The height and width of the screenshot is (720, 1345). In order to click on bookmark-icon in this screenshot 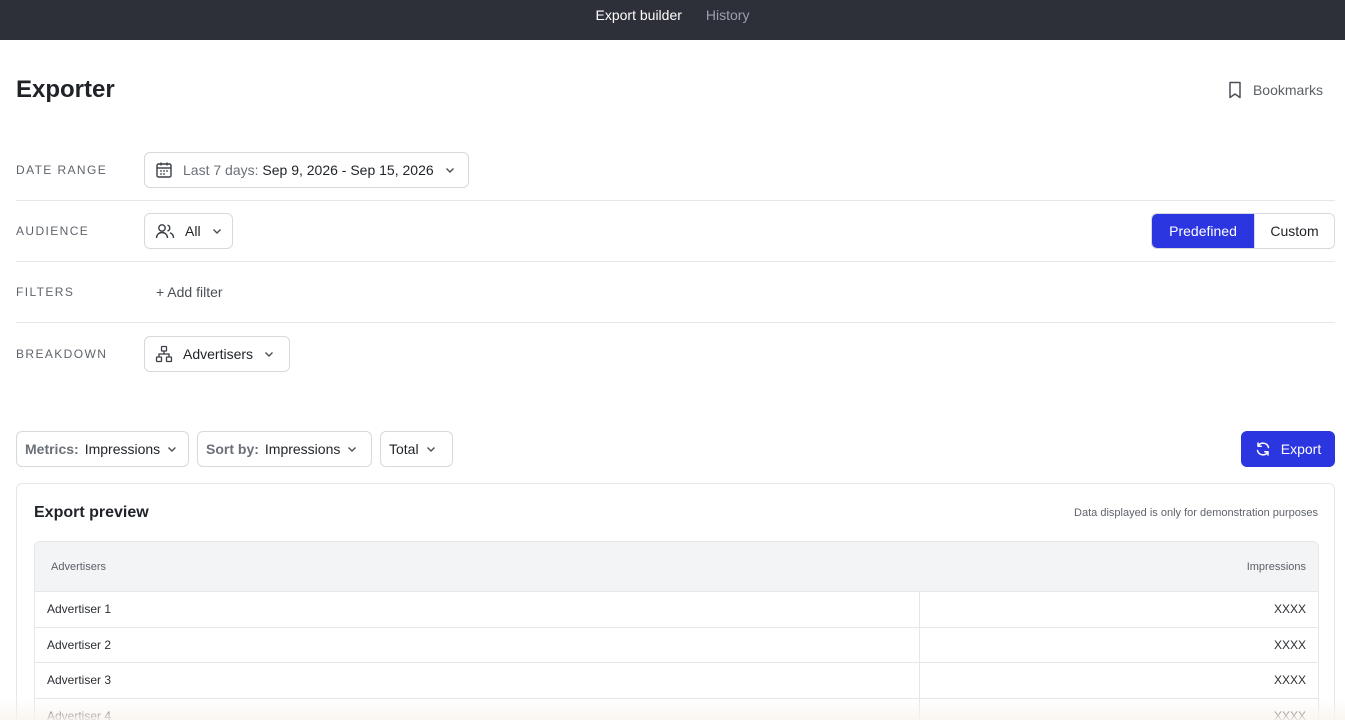, I will do `click(1235, 90)`.